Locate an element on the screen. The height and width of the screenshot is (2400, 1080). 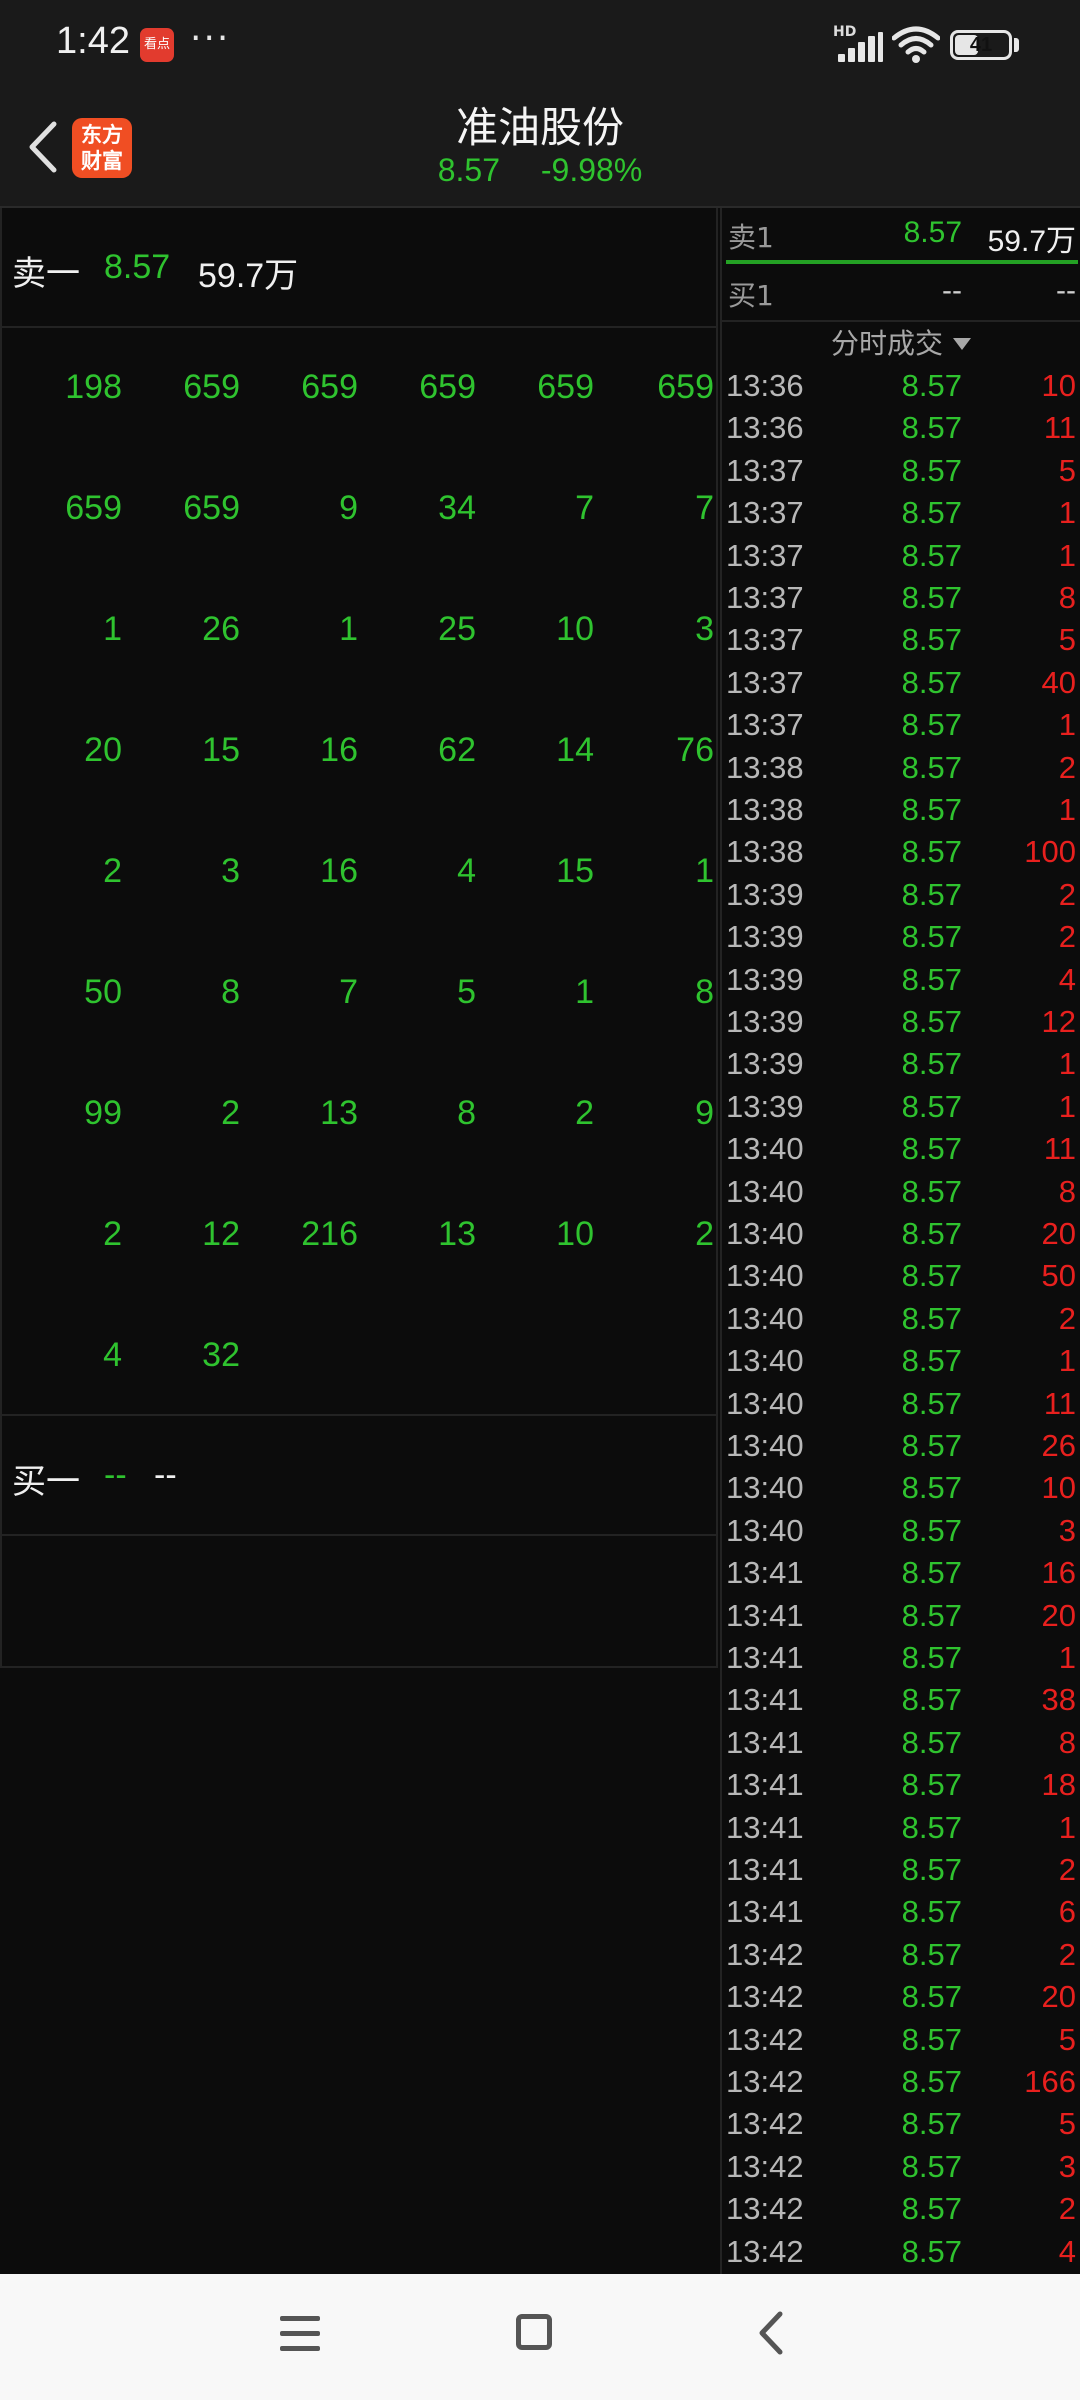
tick-time: 13:36 is located at coordinates (765, 385).